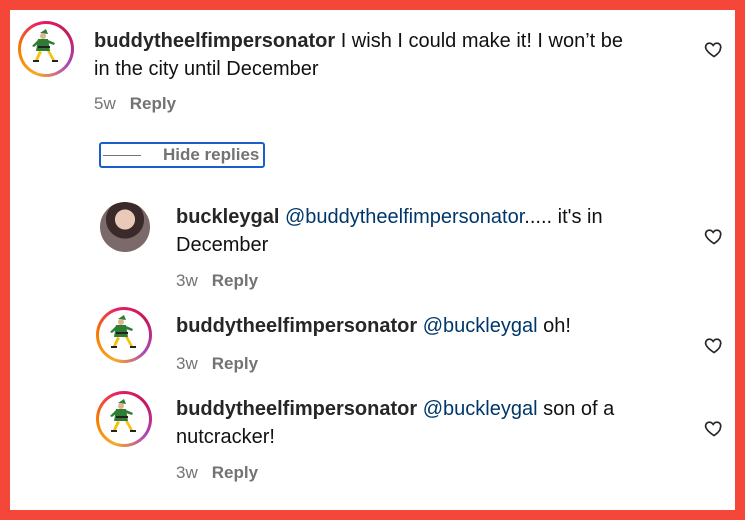 This screenshot has height=520, width=745. I want to click on reply-body: son of a, so click(576, 409).